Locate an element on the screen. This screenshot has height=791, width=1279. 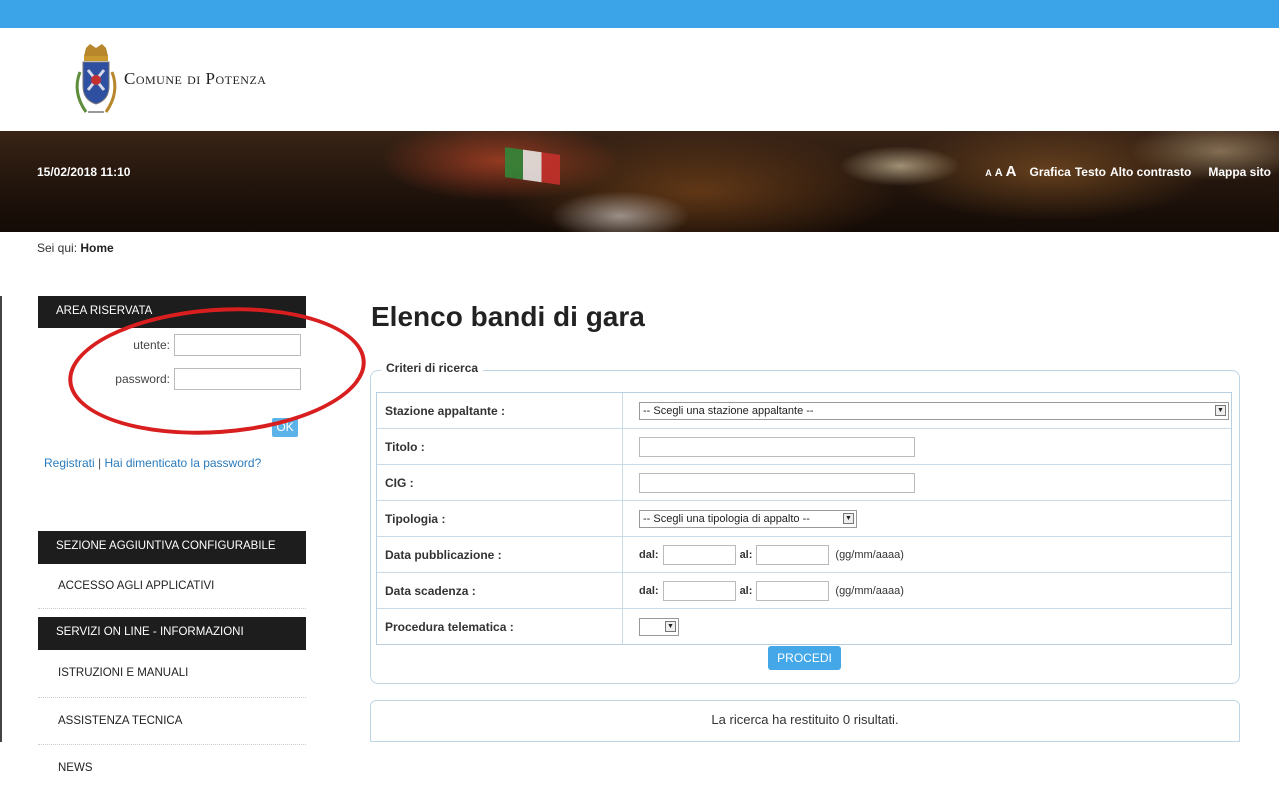
scadenza-dal-input is located at coordinates (699, 590).